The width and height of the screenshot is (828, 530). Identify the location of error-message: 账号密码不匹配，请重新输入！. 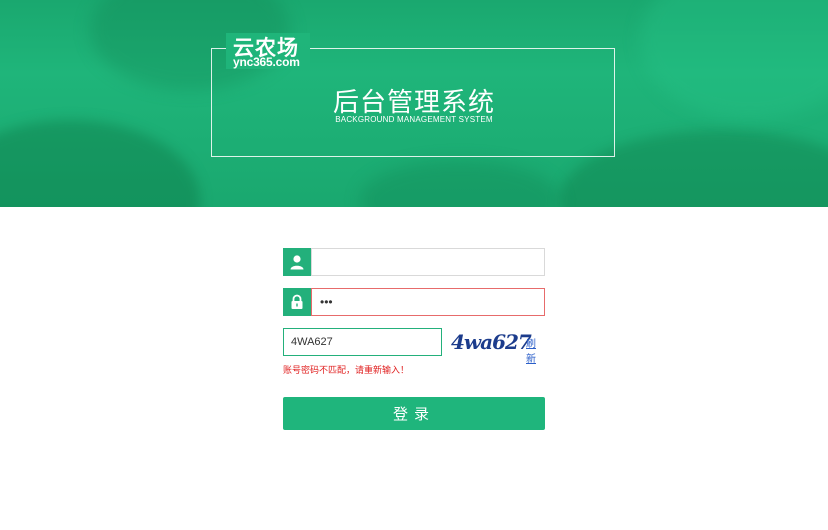
(346, 370).